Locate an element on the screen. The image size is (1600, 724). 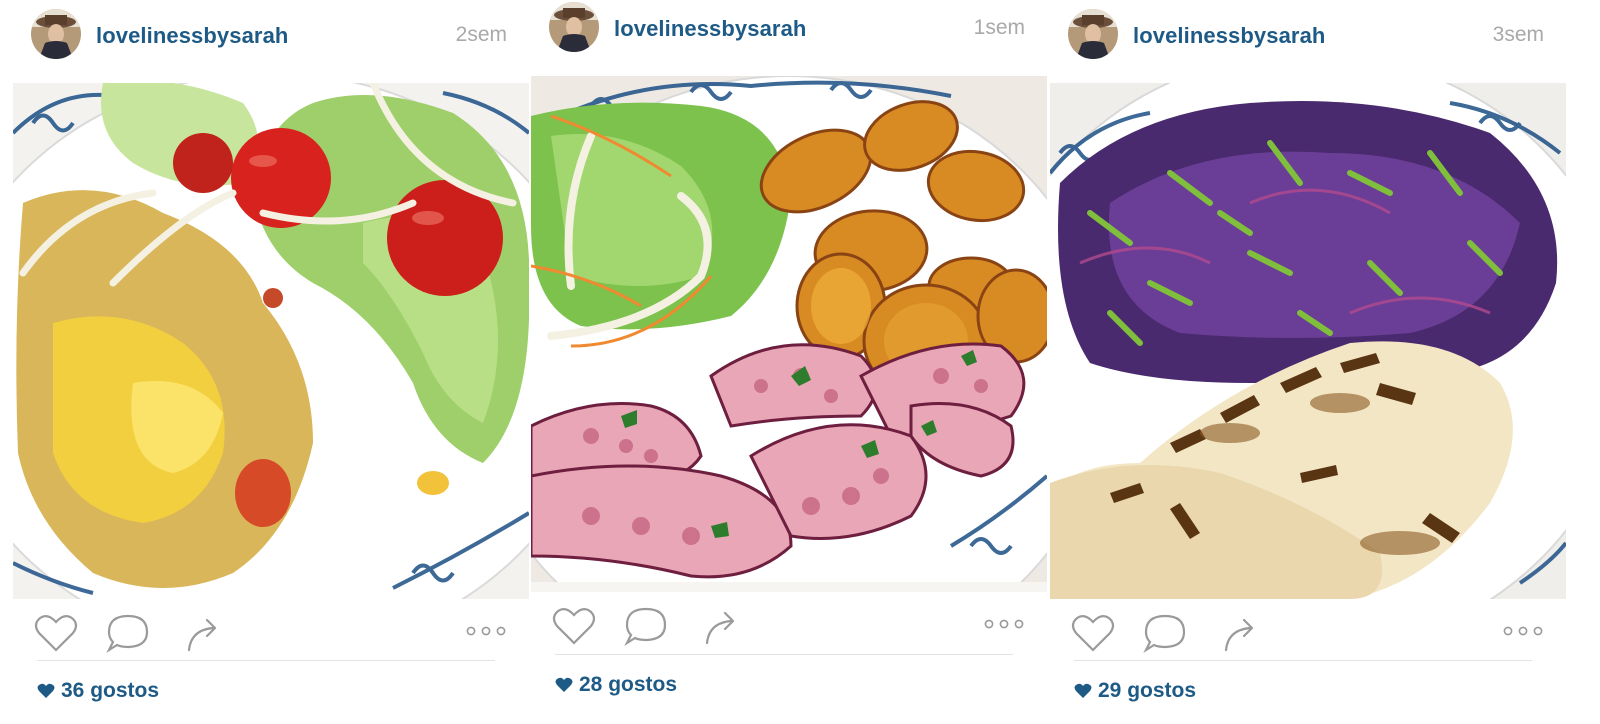
post-header: lovelinessbysarah 1sem is located at coordinates (789, 31).